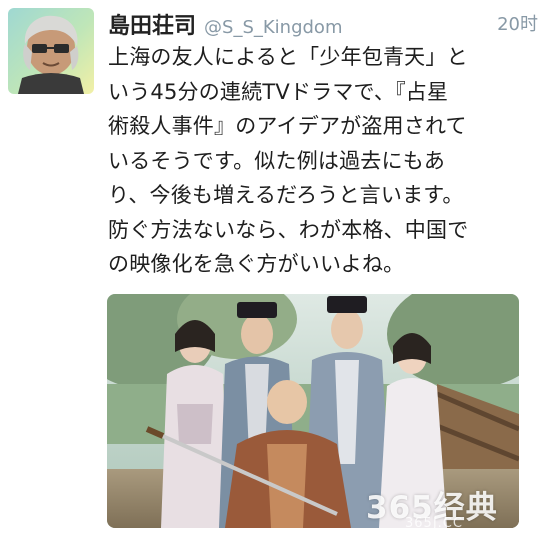 The height and width of the screenshot is (537, 552). What do you see at coordinates (288, 229) in the screenshot?
I see `tweet-text-line: 防ぐ方法ないなら、わが本格、中国で` at bounding box center [288, 229].